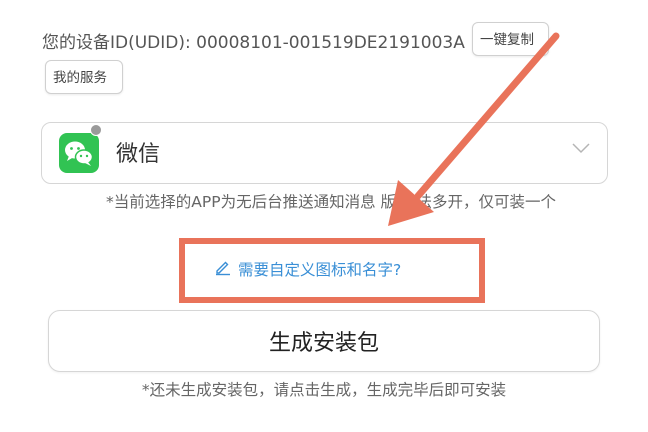 The width and height of the screenshot is (648, 432). I want to click on selected-app-name: 微信, so click(138, 154).